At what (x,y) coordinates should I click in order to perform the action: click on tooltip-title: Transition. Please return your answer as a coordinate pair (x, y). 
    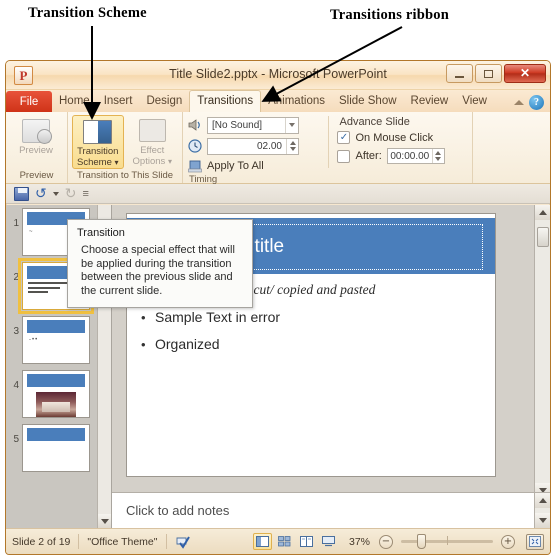
    Looking at the image, I should click on (101, 233).